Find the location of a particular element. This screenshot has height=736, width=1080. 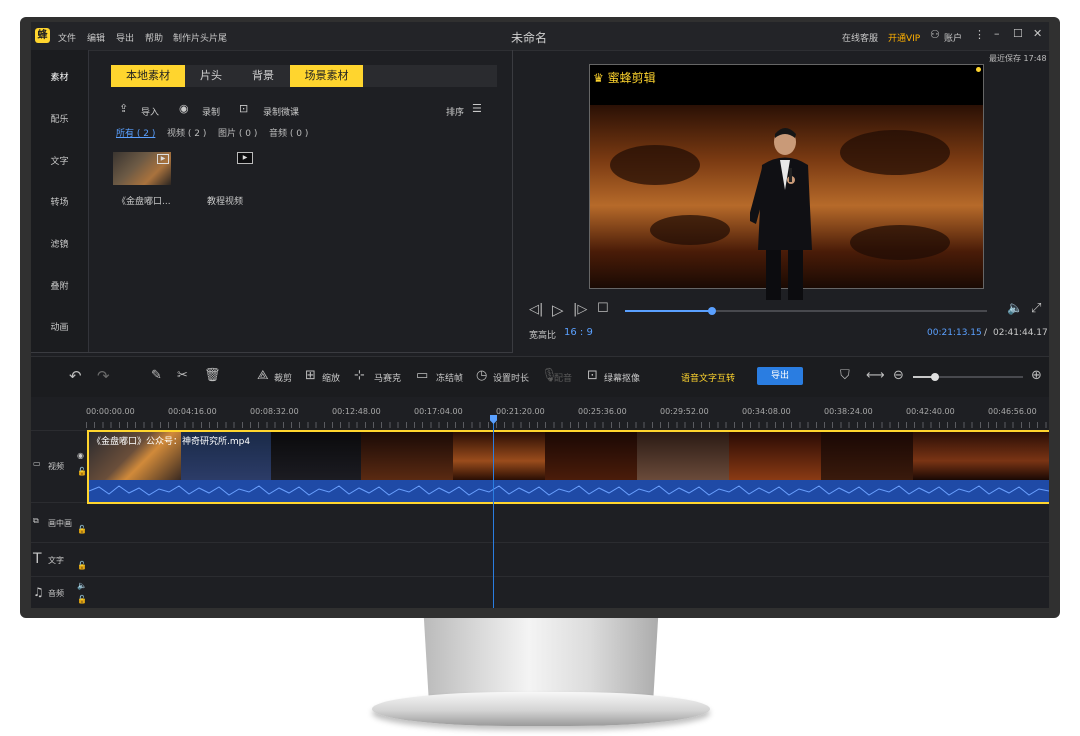

vip-link: 开通VIP is located at coordinates (904, 37).